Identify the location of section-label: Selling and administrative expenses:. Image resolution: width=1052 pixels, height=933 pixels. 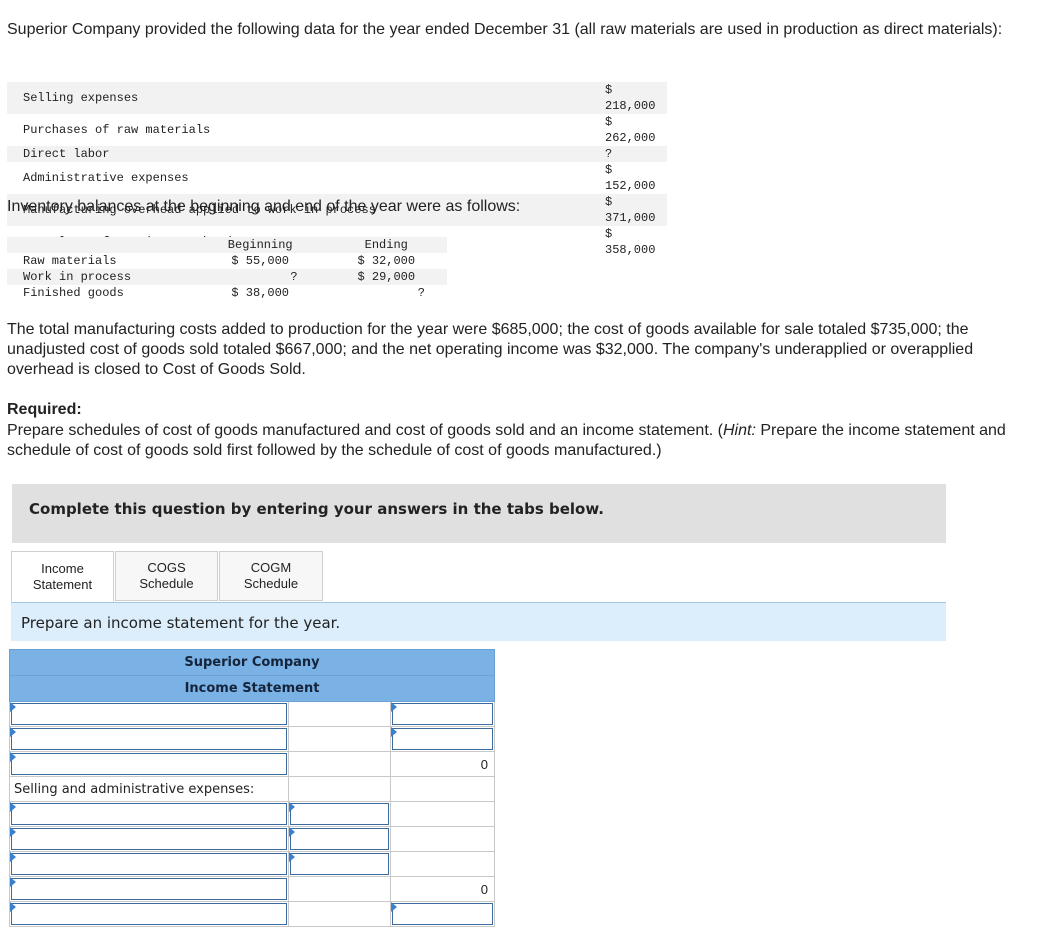
(149, 789).